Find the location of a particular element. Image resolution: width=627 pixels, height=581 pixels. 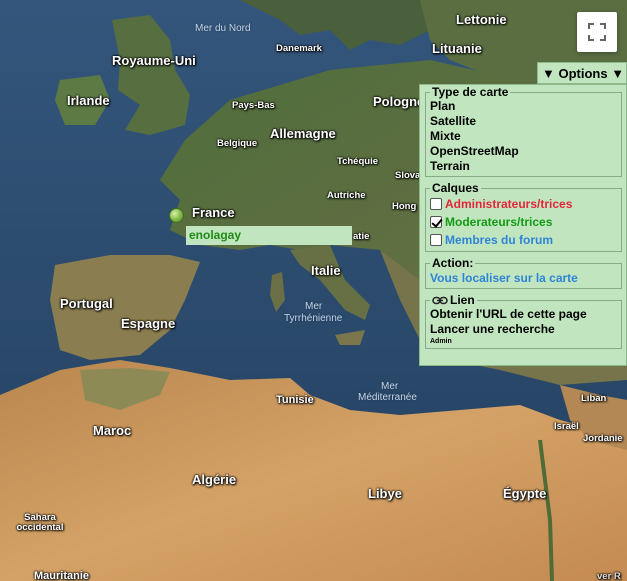

options-toggle-button: ▼ Options ▼ is located at coordinates (582, 73).